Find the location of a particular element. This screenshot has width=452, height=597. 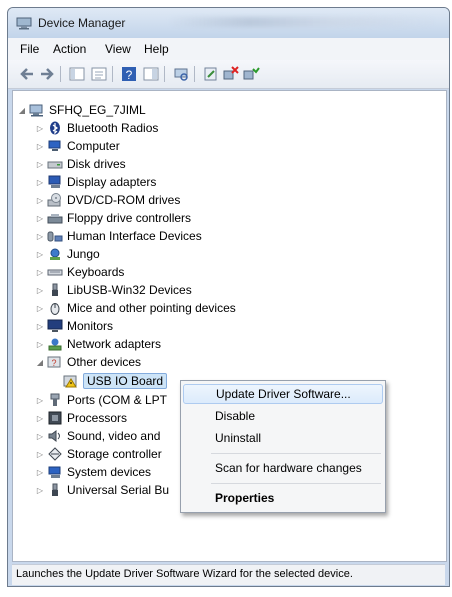

speaker-icon is located at coordinates (54, 436).